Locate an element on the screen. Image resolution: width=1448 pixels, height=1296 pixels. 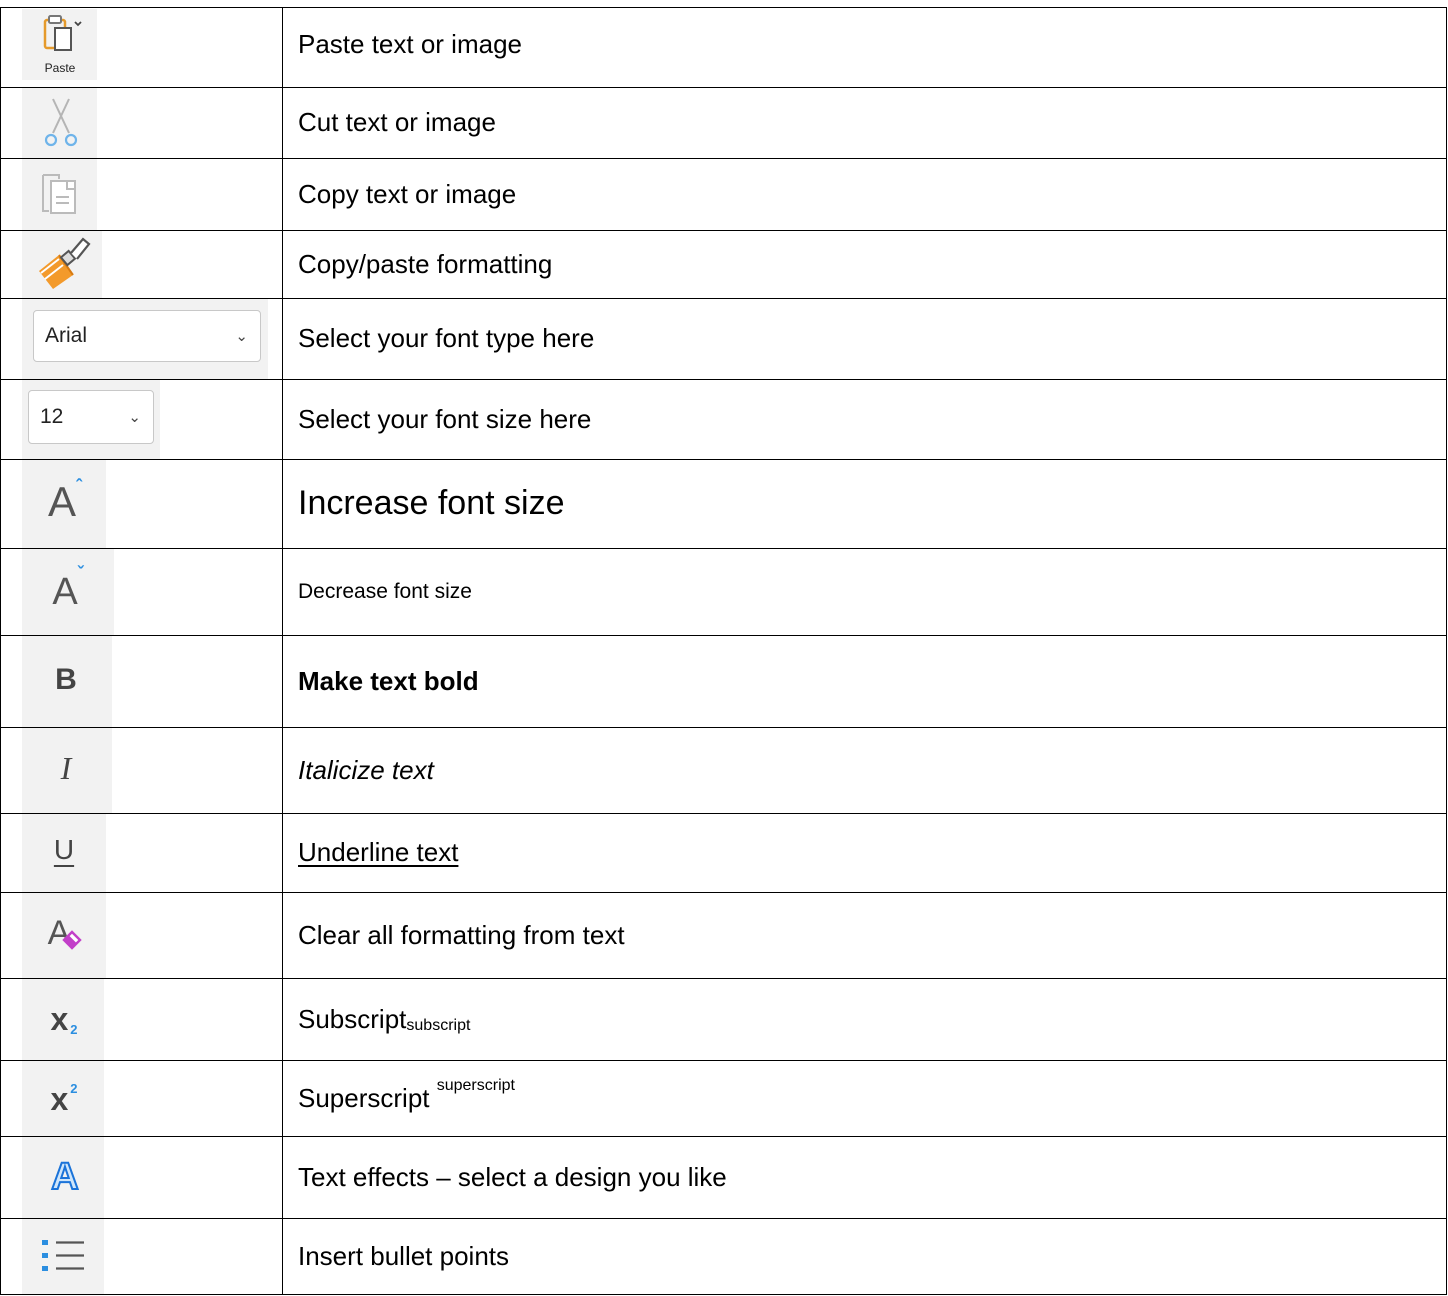
scissors-icon is located at coordinates (61, 123).